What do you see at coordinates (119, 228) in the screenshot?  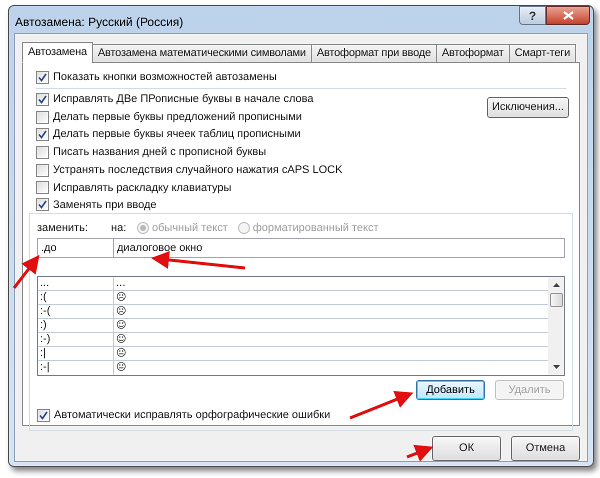 I see `with-label: на:` at bounding box center [119, 228].